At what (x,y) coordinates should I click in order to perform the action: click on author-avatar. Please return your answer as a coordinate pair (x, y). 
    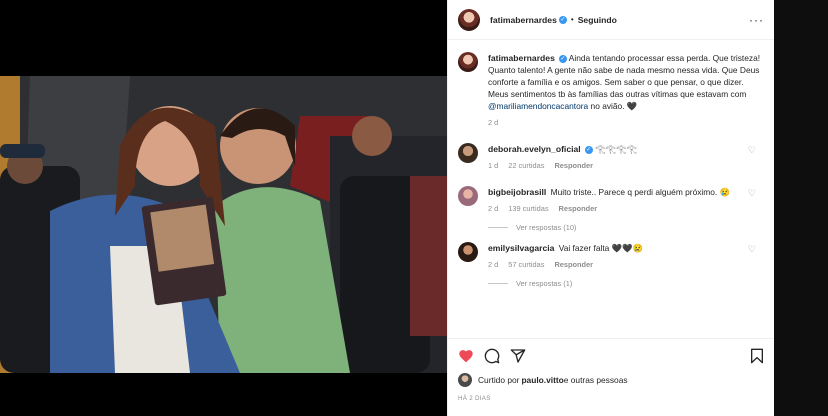
    Looking at the image, I should click on (469, 19).